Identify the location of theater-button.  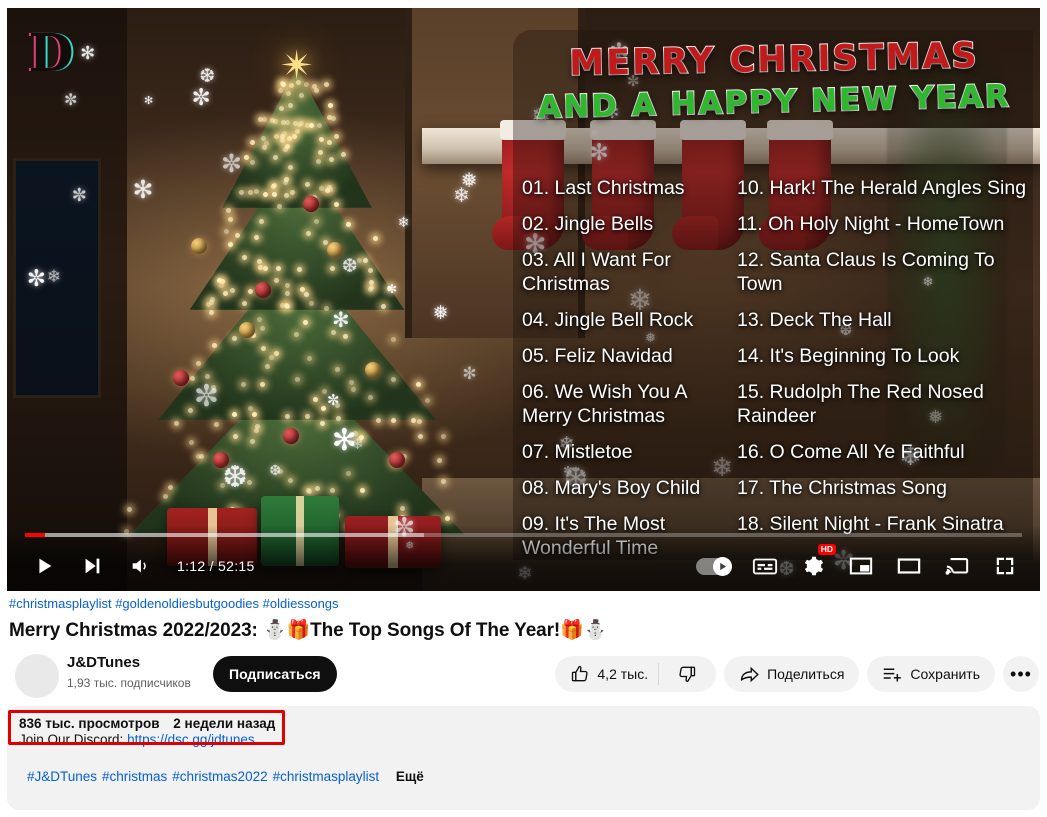
(909, 566).